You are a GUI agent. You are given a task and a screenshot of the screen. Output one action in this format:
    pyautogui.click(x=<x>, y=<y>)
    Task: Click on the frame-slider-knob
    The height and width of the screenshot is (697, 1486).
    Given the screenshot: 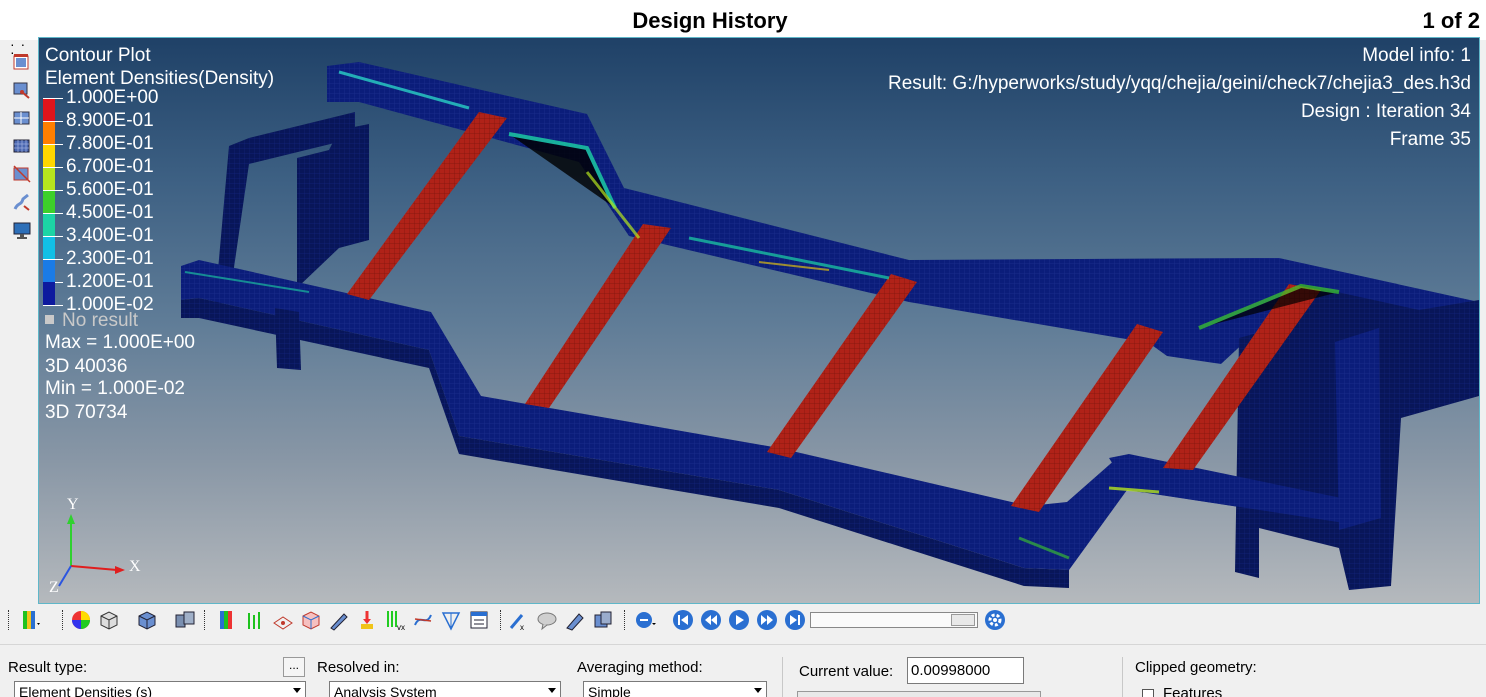 What is the action you would take?
    pyautogui.click(x=963, y=620)
    